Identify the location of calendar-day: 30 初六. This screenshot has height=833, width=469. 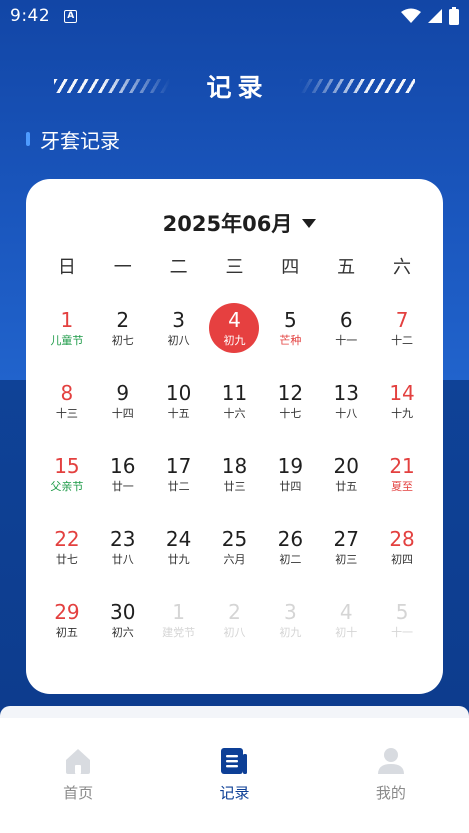
(123, 627).